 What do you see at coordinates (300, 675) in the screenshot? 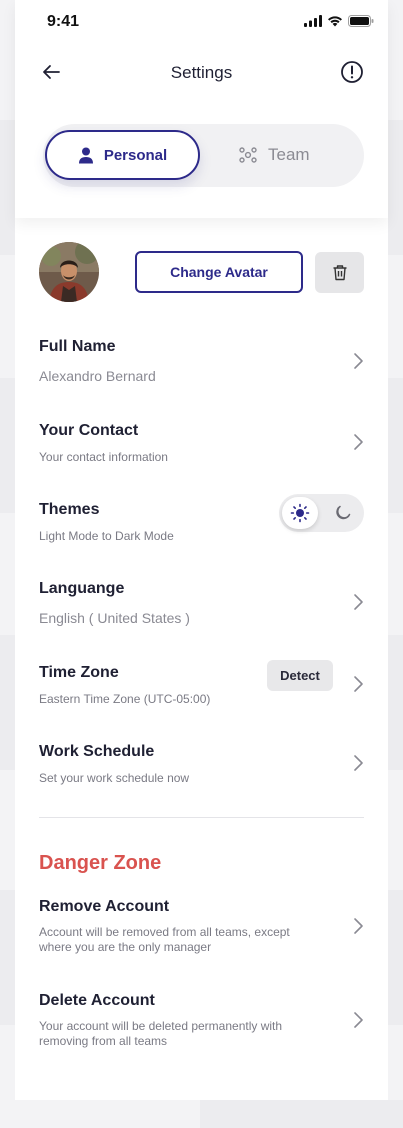
I see `detect-button: Detect` at bounding box center [300, 675].